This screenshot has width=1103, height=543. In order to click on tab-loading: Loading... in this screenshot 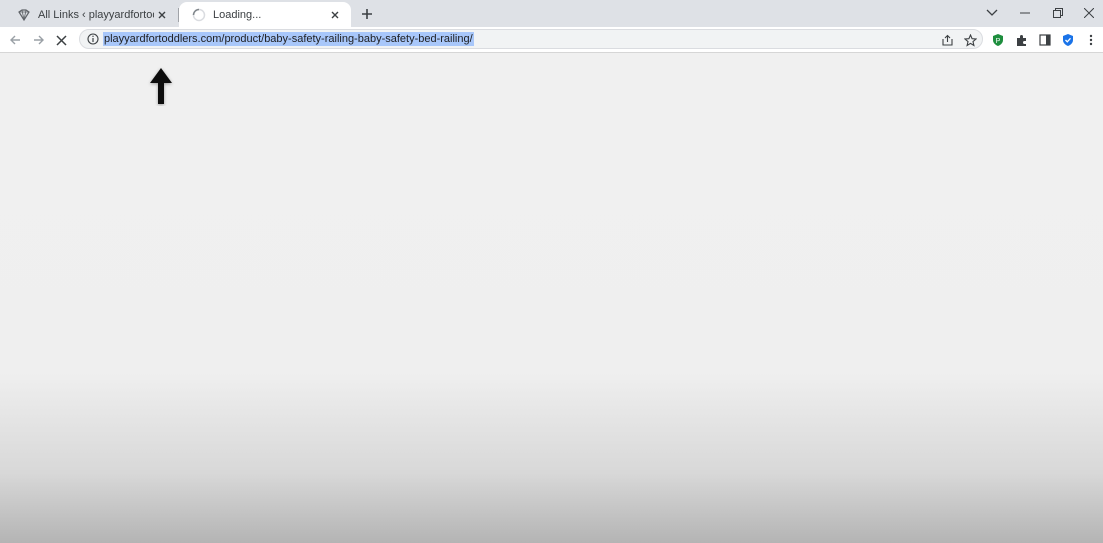, I will do `click(265, 14)`.